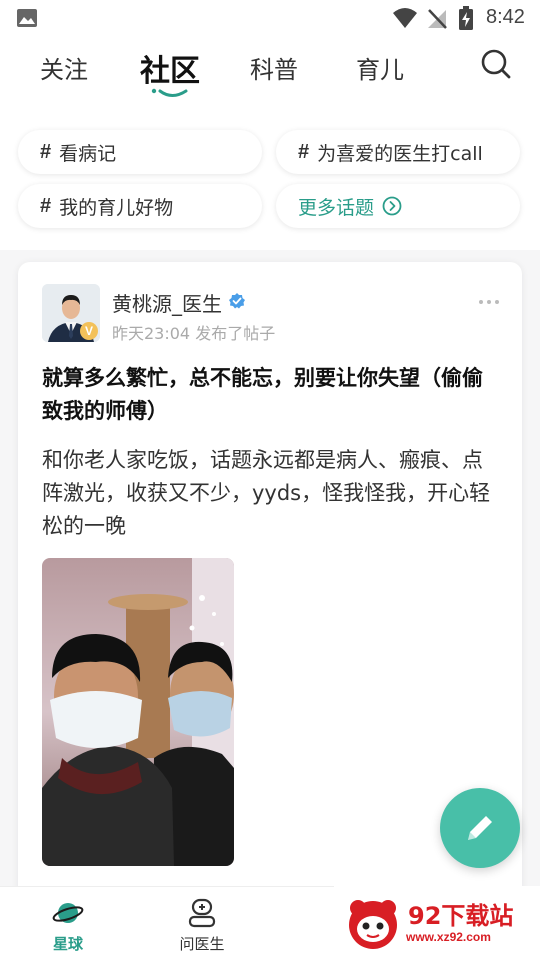 This screenshot has width=540, height=960. What do you see at coordinates (270, 18) in the screenshot?
I see `status-bar: 8:42` at bounding box center [270, 18].